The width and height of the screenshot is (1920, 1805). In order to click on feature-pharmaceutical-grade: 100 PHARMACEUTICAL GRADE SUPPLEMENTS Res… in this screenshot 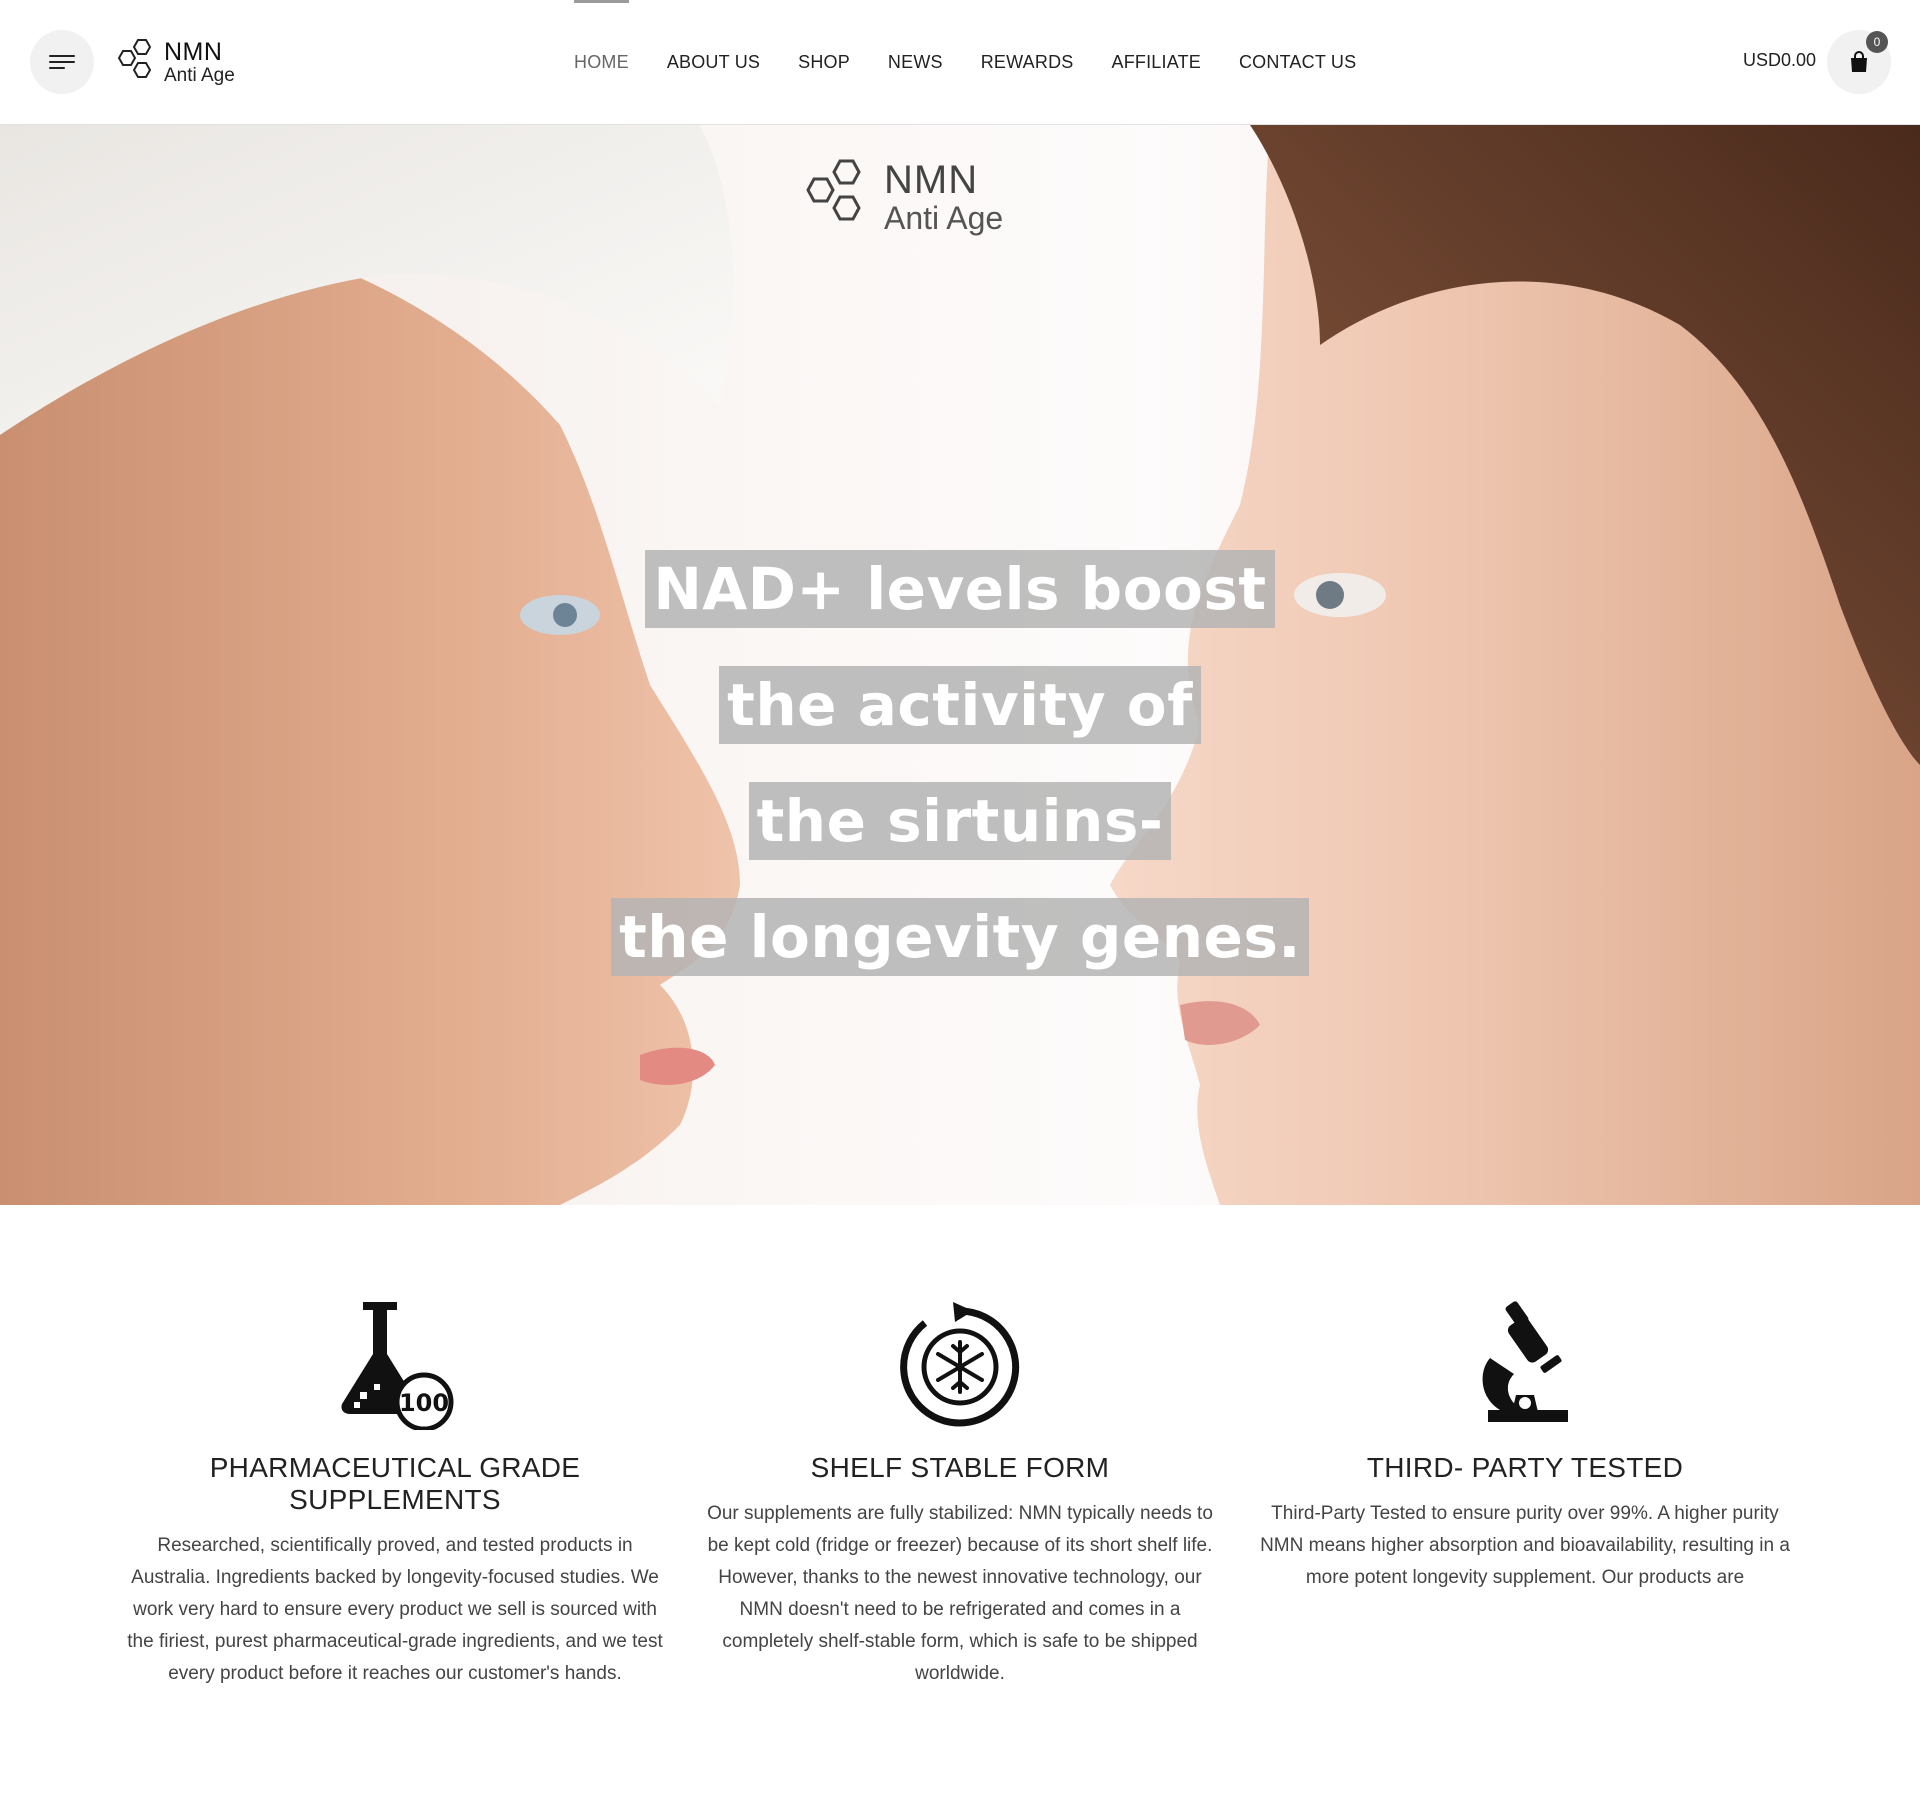, I will do `click(395, 1447)`.